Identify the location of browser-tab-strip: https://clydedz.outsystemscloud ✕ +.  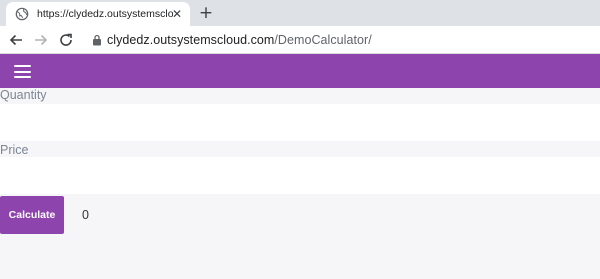
(300, 13).